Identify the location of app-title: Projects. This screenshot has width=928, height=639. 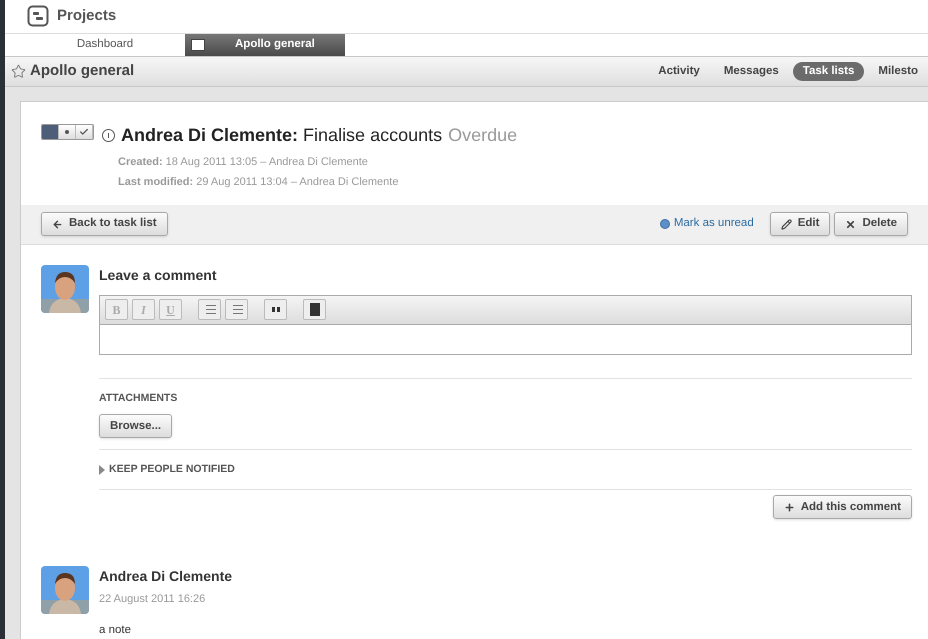
(86, 16).